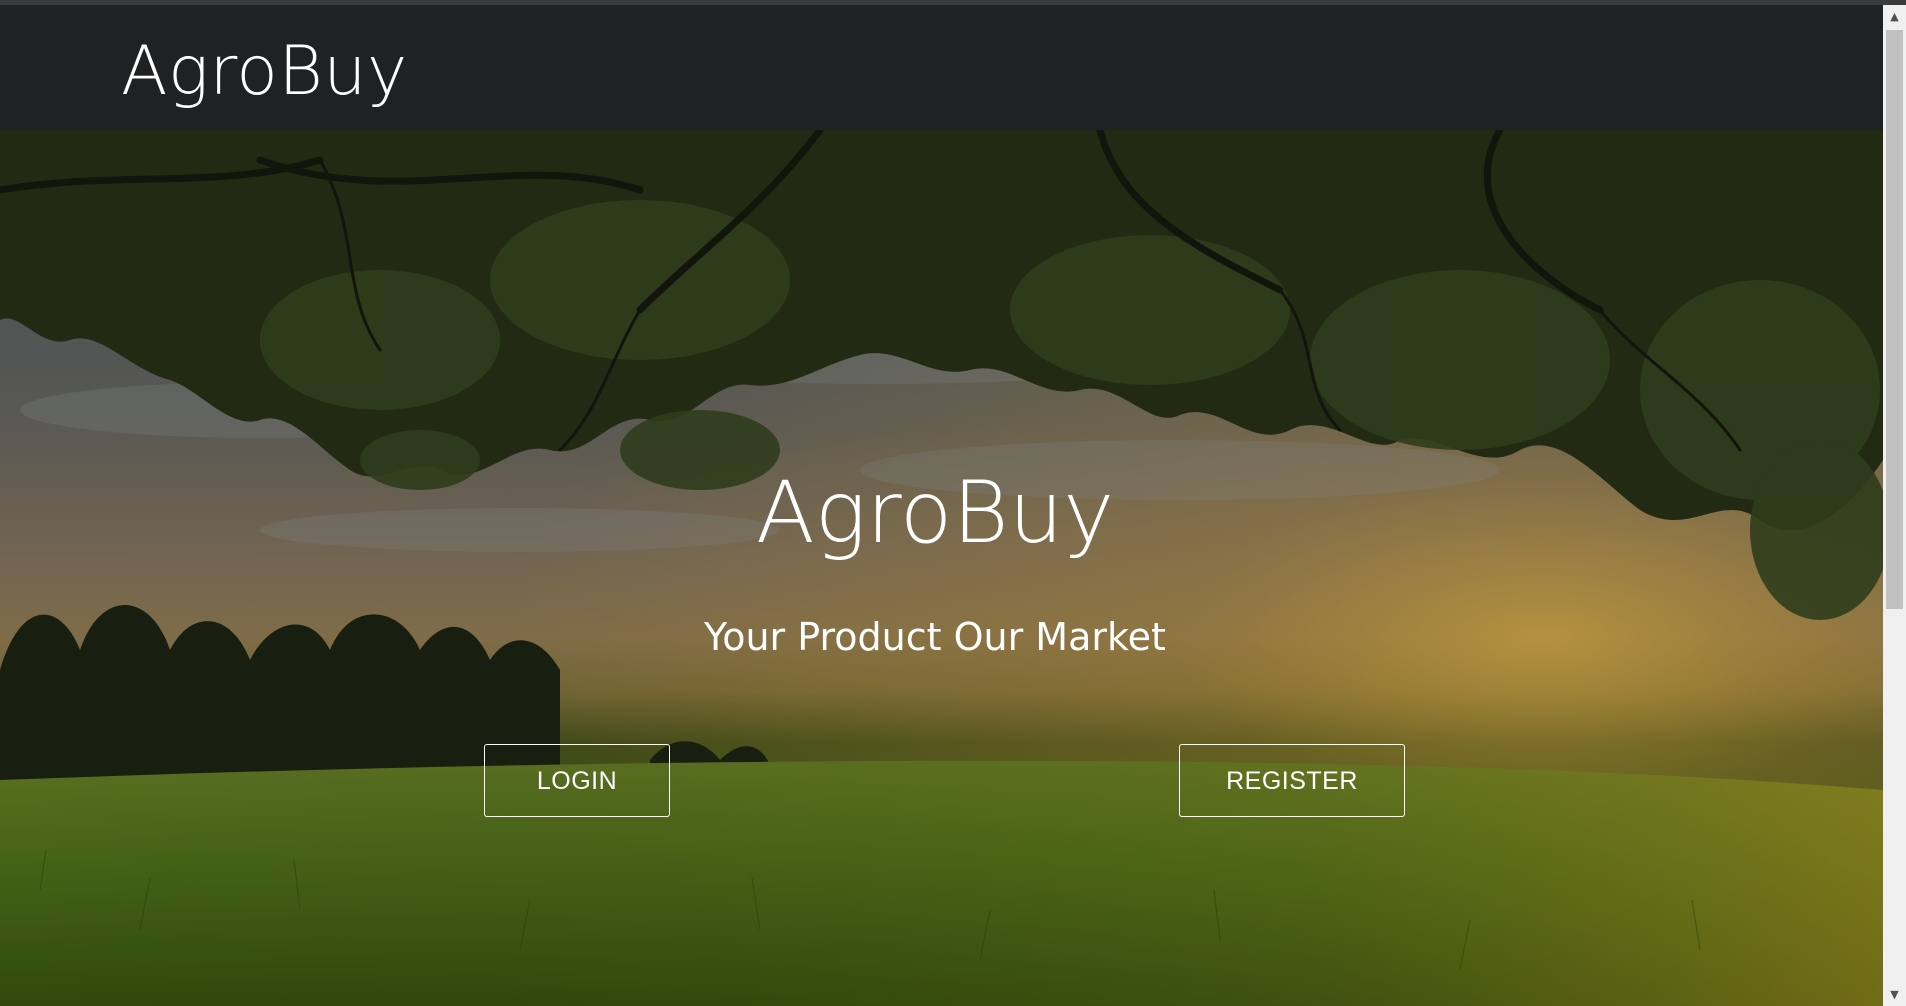  I want to click on navbar-brand: AgroBuy, so click(264, 72).